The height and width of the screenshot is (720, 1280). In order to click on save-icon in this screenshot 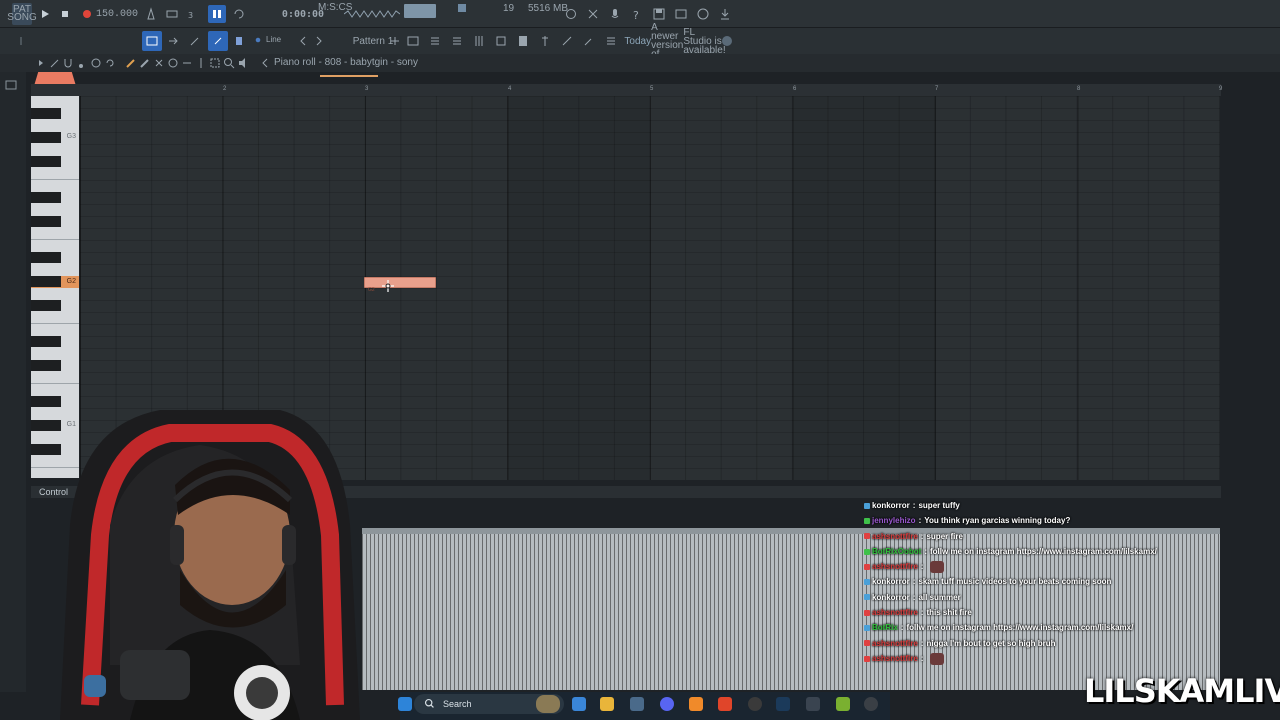, I will do `click(659, 14)`.